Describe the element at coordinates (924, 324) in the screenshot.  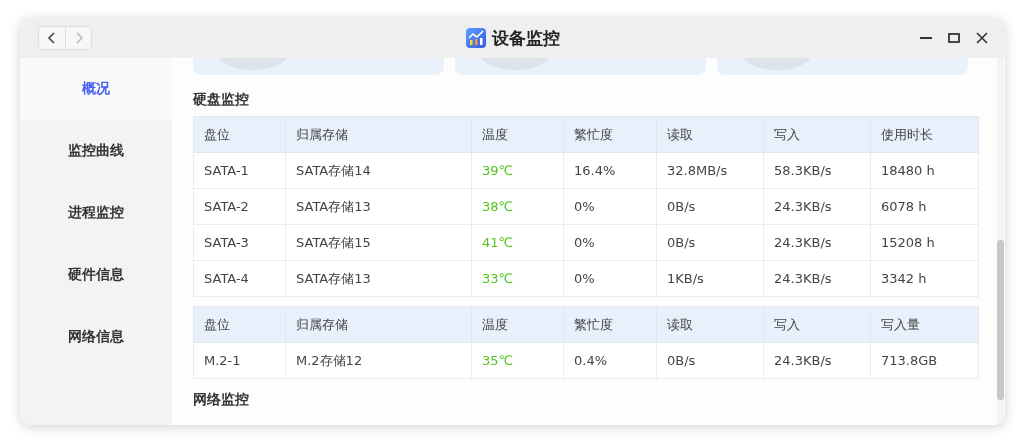
I see `column-header: 写入量` at that location.